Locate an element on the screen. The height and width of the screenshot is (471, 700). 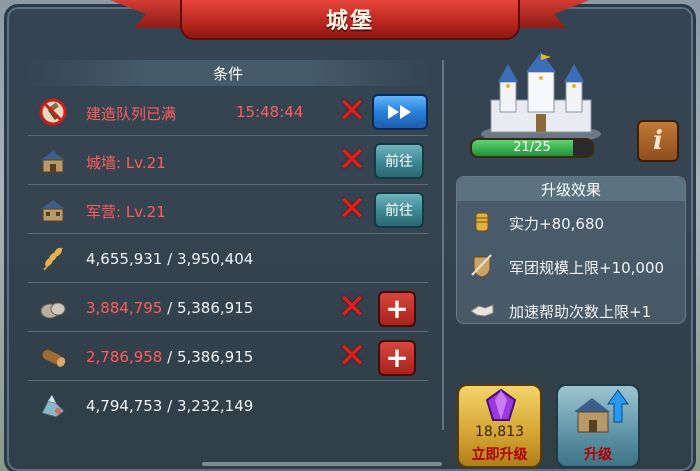
wall-building-icon is located at coordinates (53, 162).